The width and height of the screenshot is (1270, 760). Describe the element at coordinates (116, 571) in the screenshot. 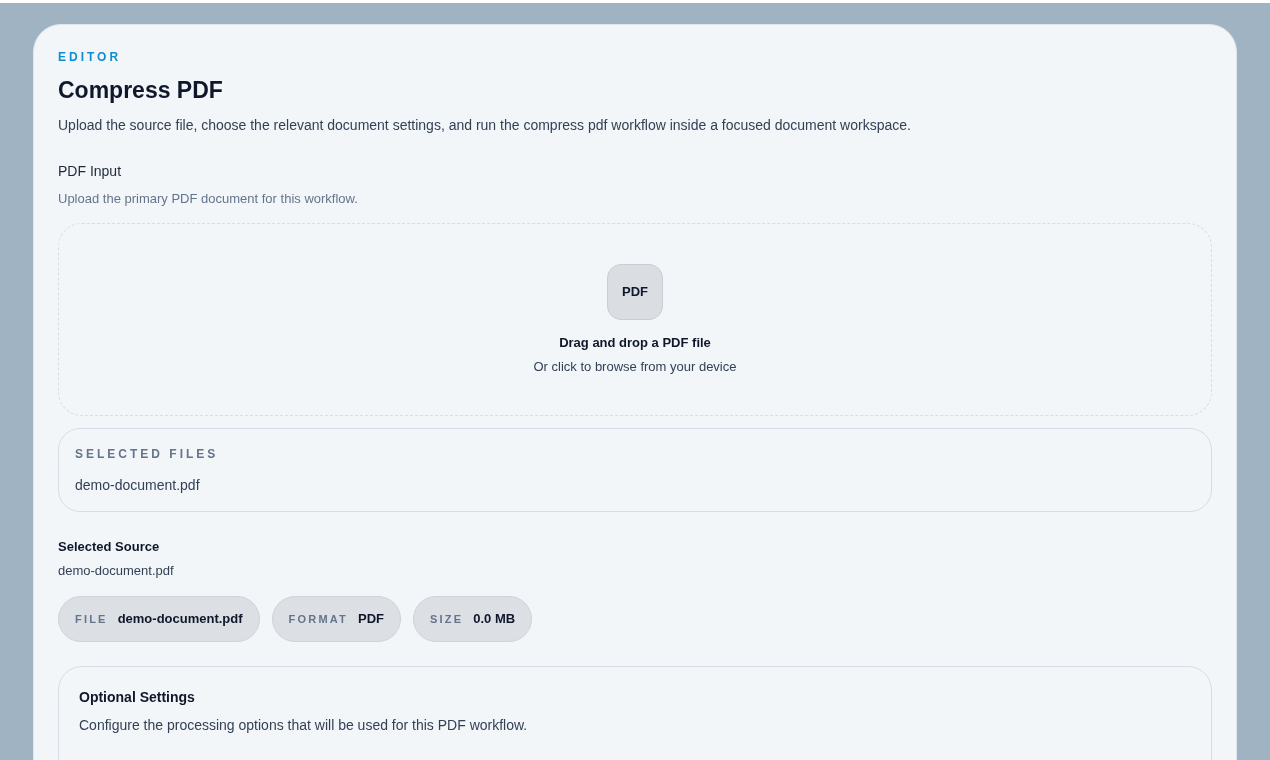

I see `source-name: demo-document.pdf` at that location.